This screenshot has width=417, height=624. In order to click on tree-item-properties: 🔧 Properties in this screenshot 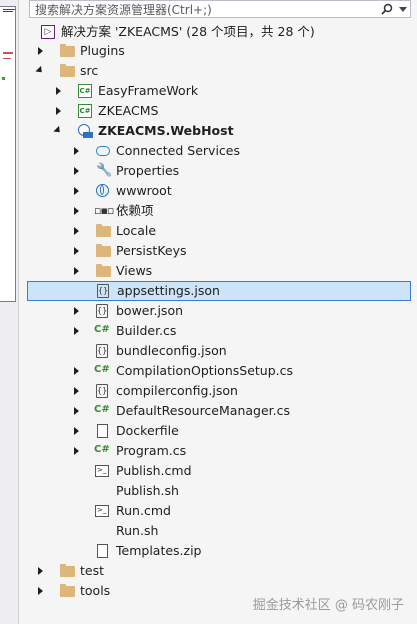, I will do `click(215, 171)`.